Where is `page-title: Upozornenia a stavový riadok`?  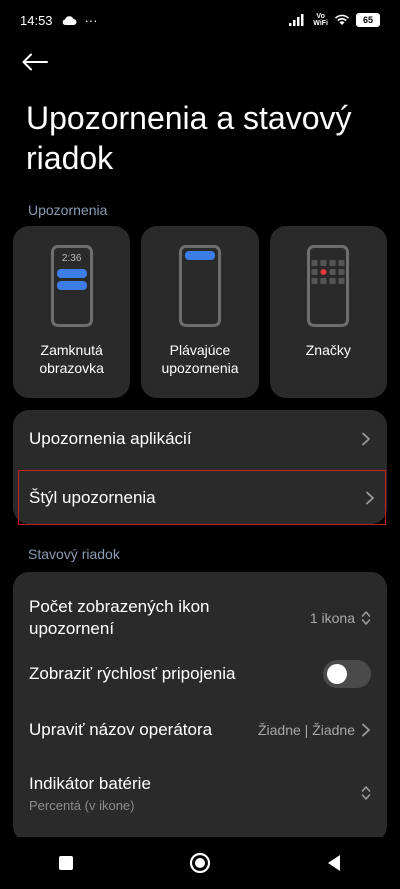 page-title: Upozornenia a stavový riadok is located at coordinates (189, 138).